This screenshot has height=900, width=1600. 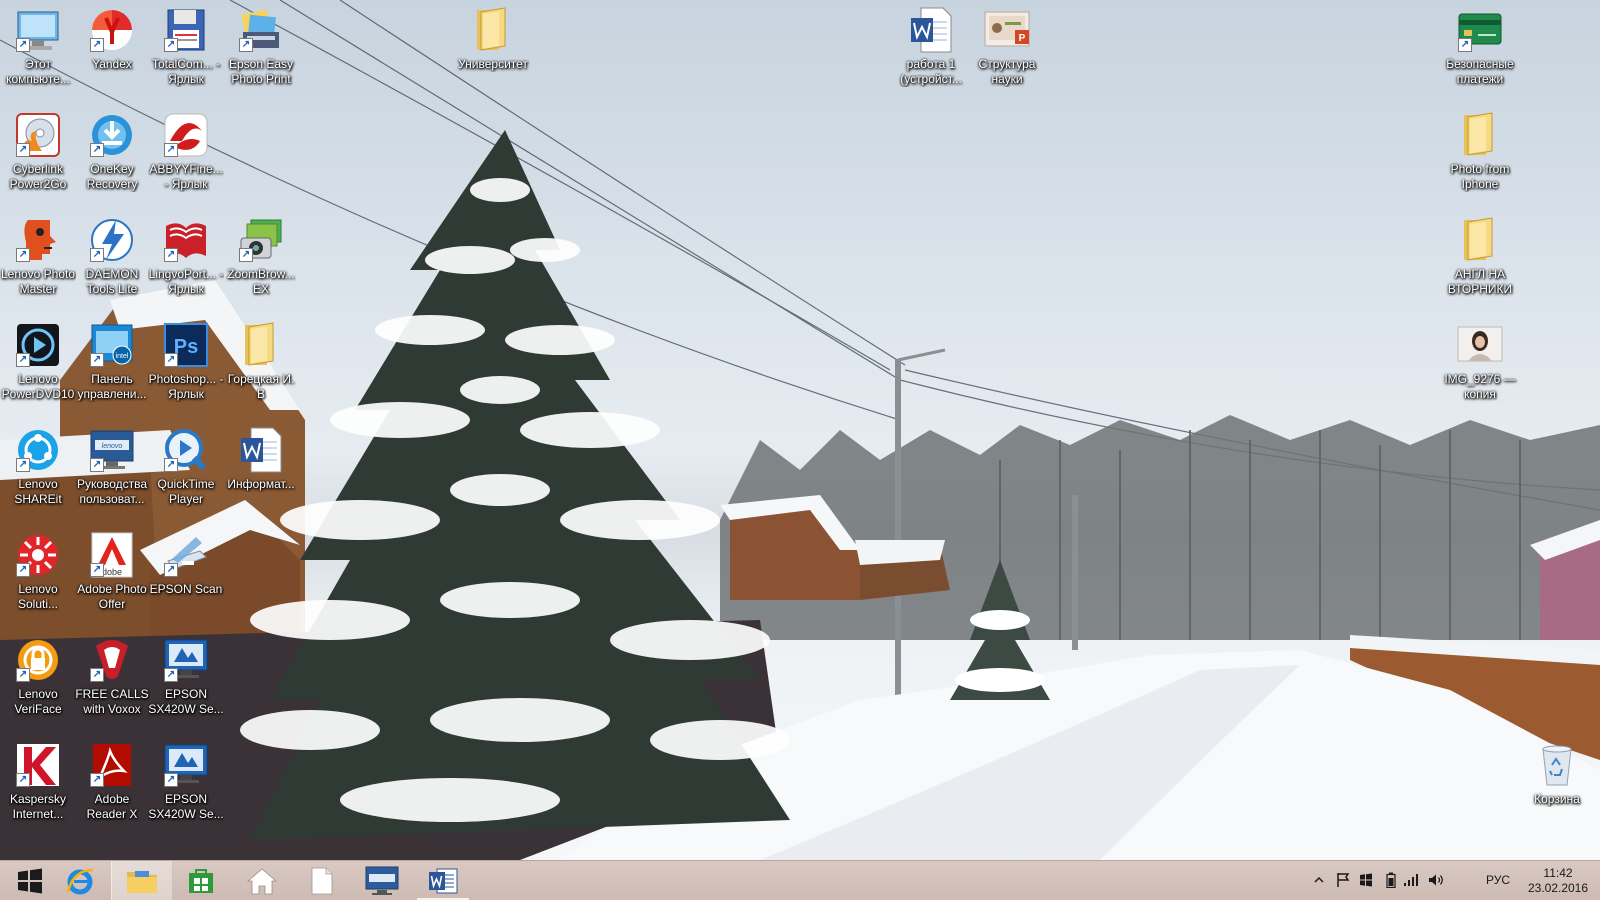 I want to click on desktop-icon-universitet-folder: Университет, so click(x=493, y=52).